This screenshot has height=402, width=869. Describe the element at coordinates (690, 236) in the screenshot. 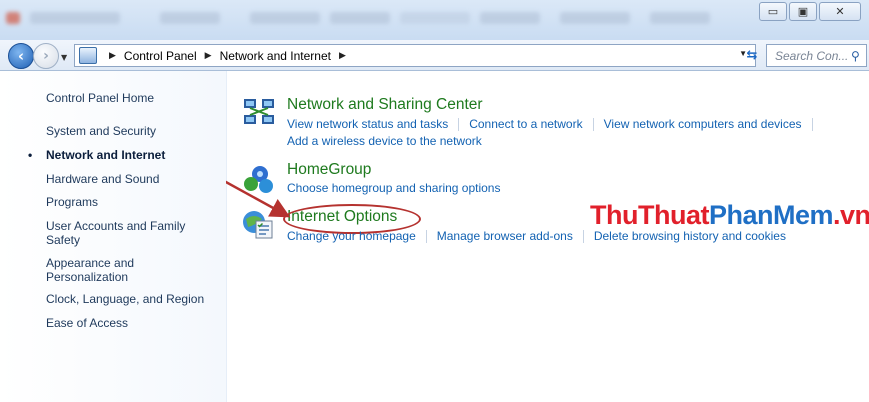

I see `link-delete-browsing-history: Delete browsing history and cookies` at that location.